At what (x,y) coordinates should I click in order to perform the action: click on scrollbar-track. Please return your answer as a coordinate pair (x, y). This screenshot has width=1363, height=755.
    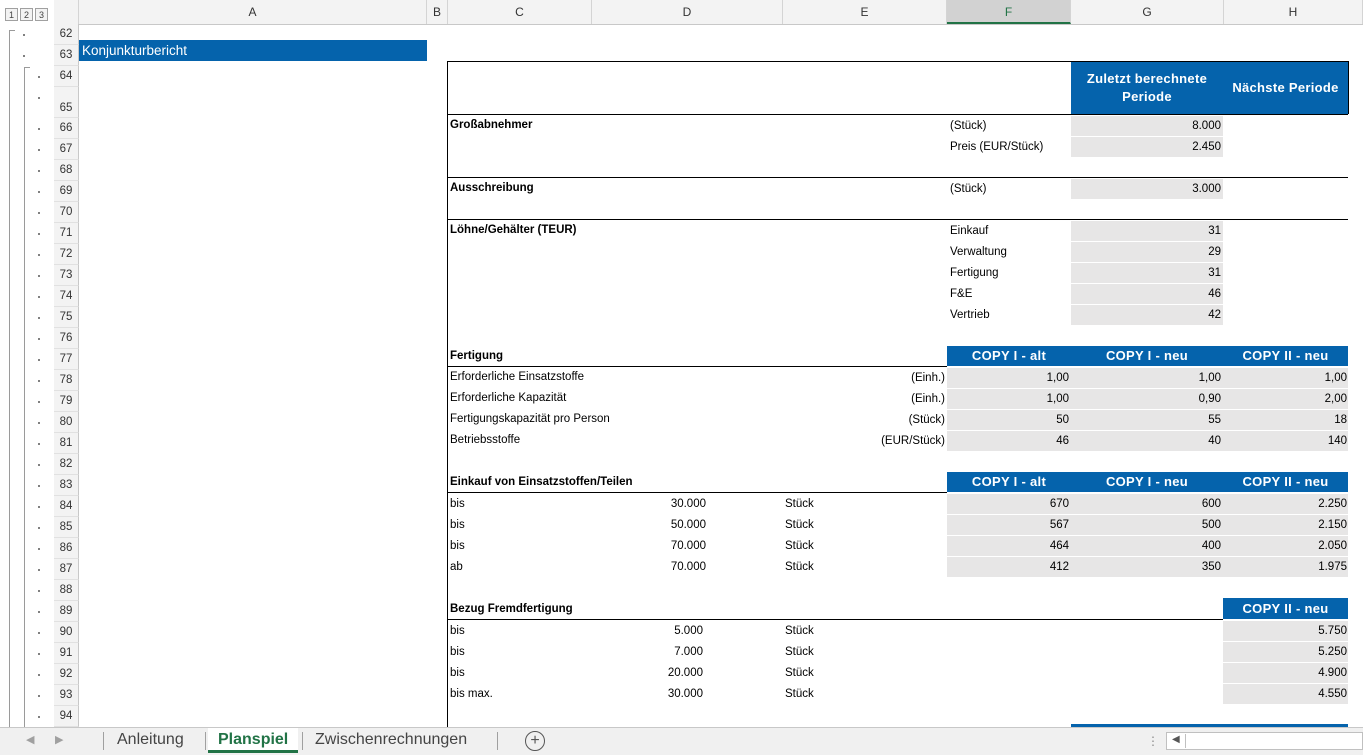
    Looking at the image, I should click on (1271, 741).